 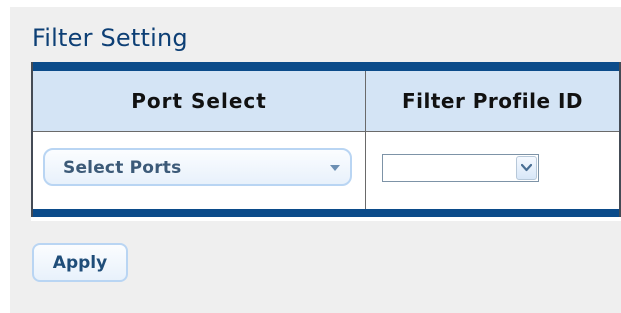 What do you see at coordinates (365, 140) in the screenshot?
I see `column-divider` at bounding box center [365, 140].